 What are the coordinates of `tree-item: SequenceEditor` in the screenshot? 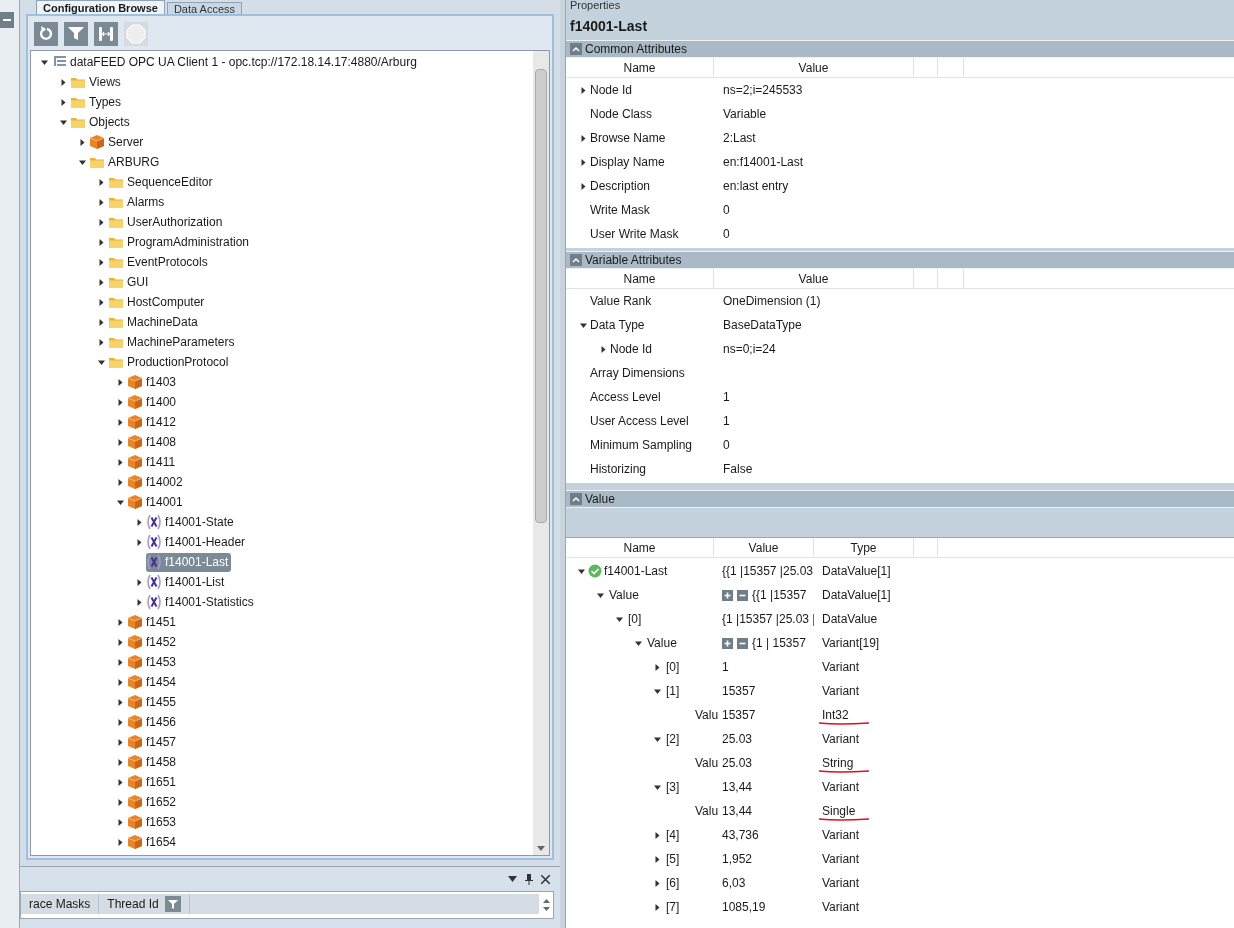 It's located at (162, 182).